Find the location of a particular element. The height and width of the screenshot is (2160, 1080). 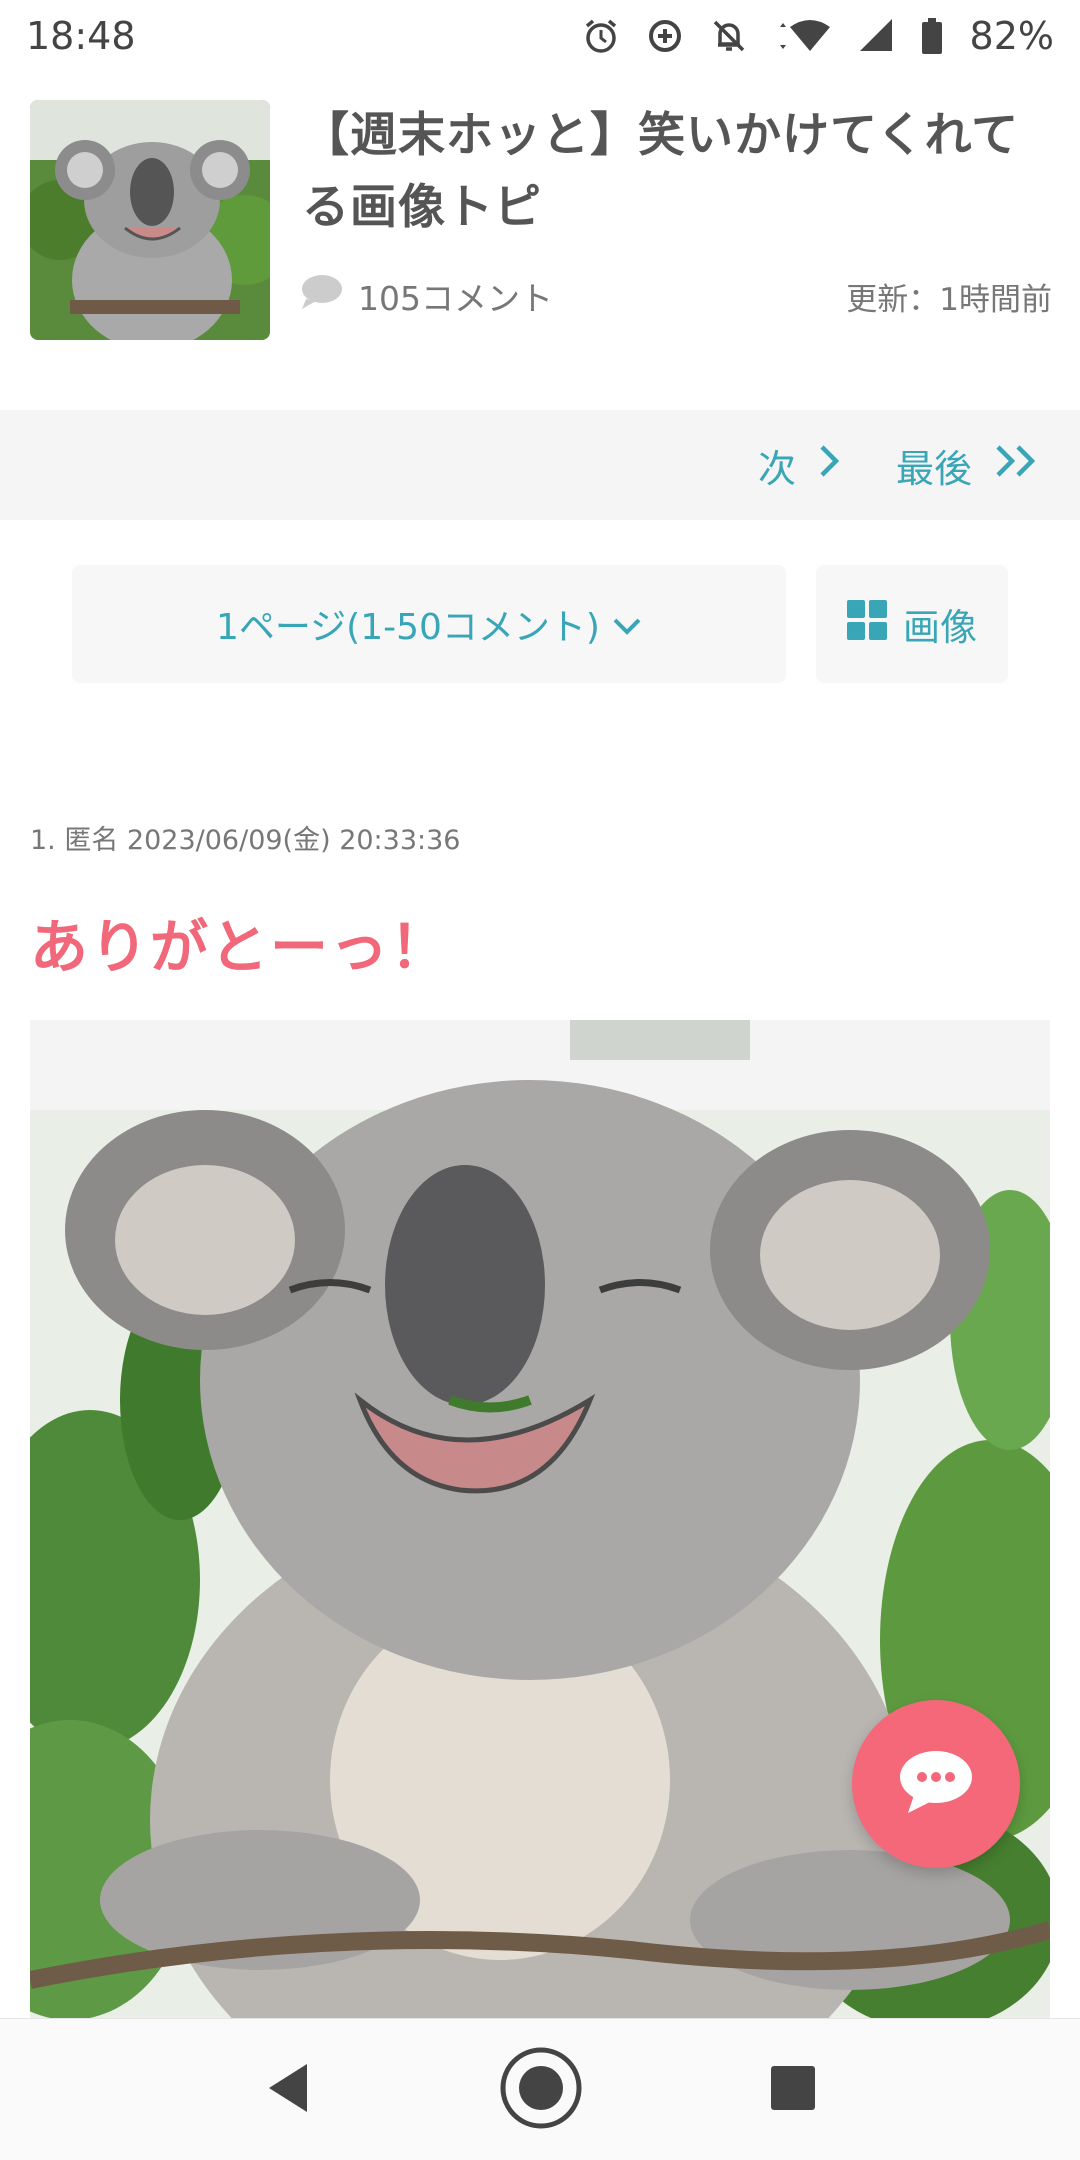

comment-body: ありがとーっ！ is located at coordinates (240, 947).